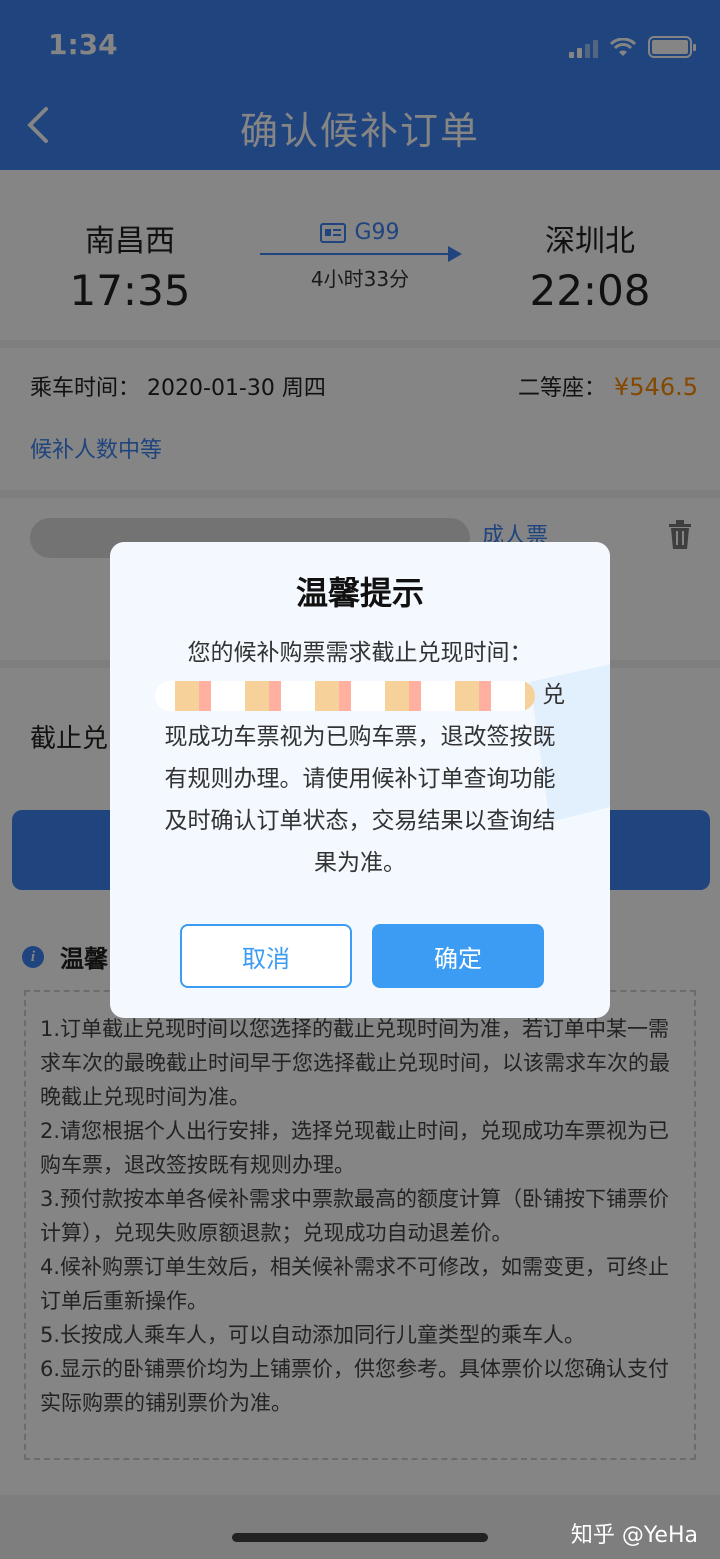 This screenshot has height=1559, width=720. I want to click on cancel-button: 取消, so click(266, 956).